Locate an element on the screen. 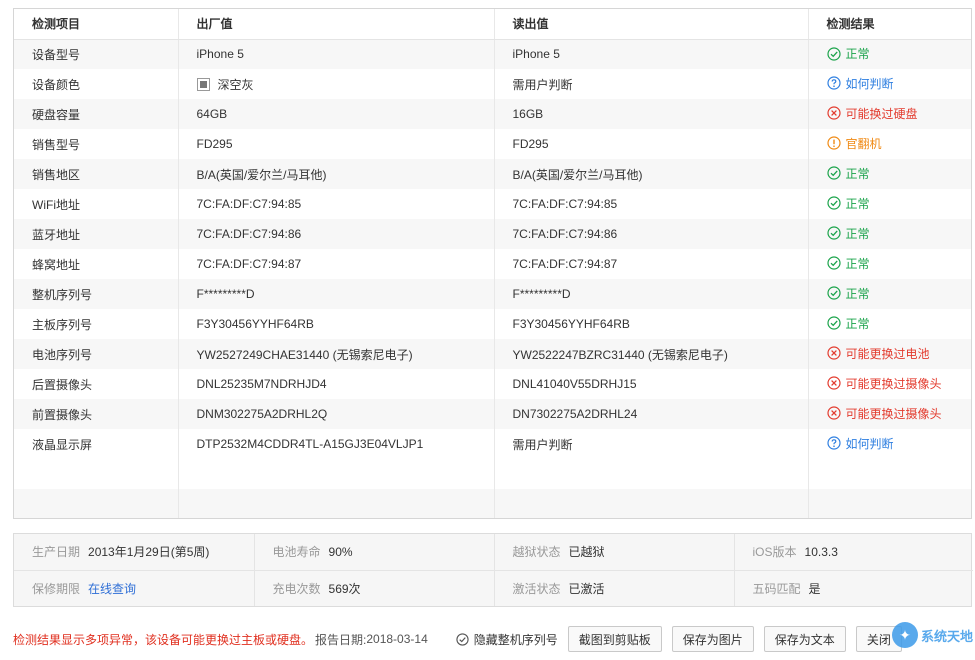  question-circle-icon is located at coordinates (833, 443).